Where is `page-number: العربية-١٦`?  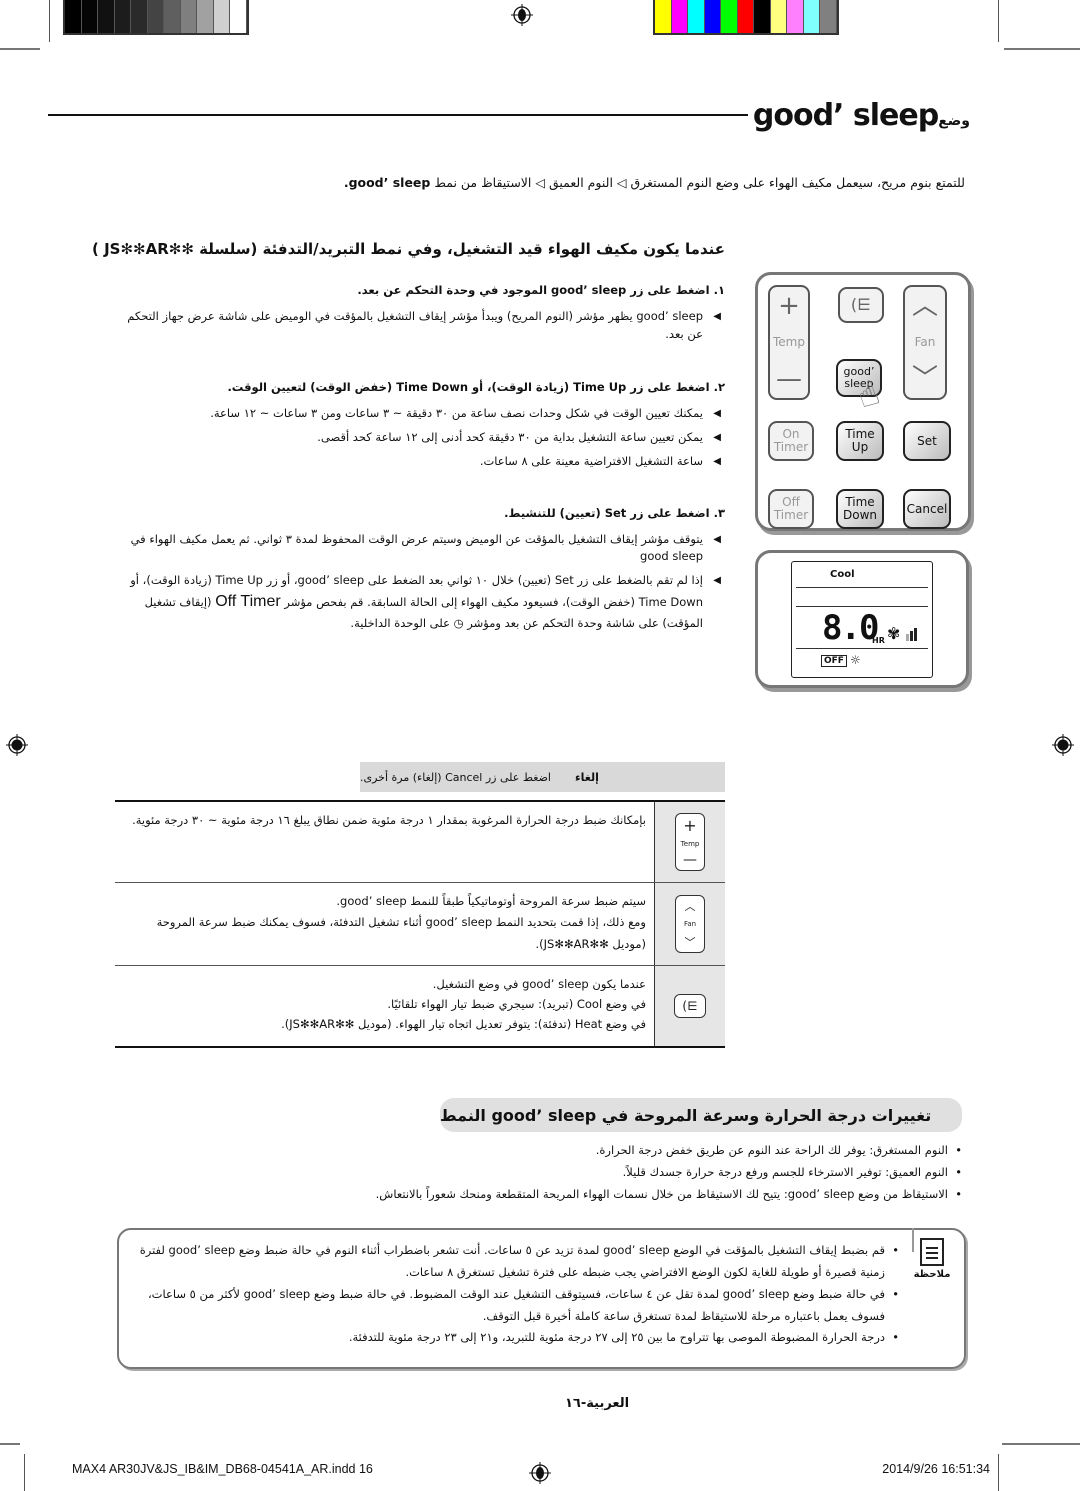 page-number: العربية-١٦ is located at coordinates (597, 1403).